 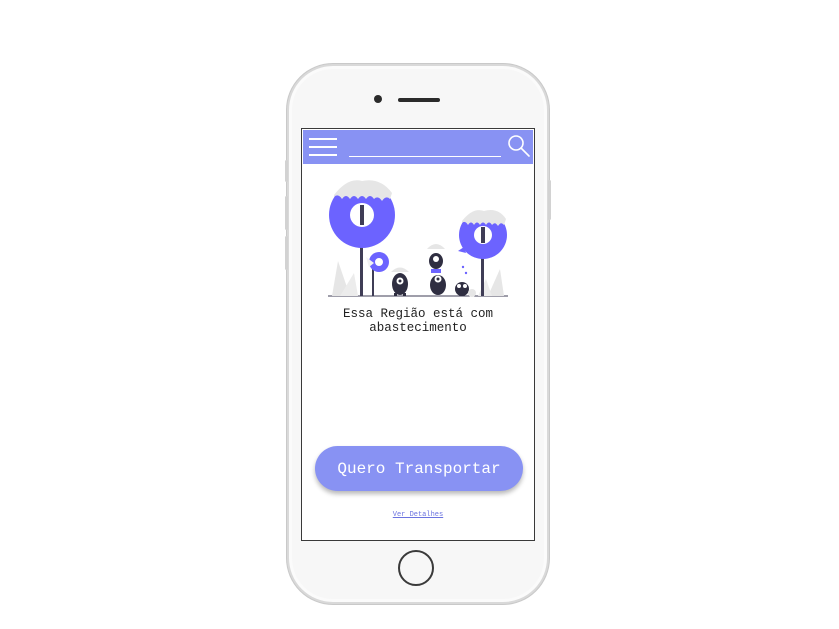 What do you see at coordinates (418, 515) in the screenshot?
I see `ver-detalhes-link: Ver Detalhes` at bounding box center [418, 515].